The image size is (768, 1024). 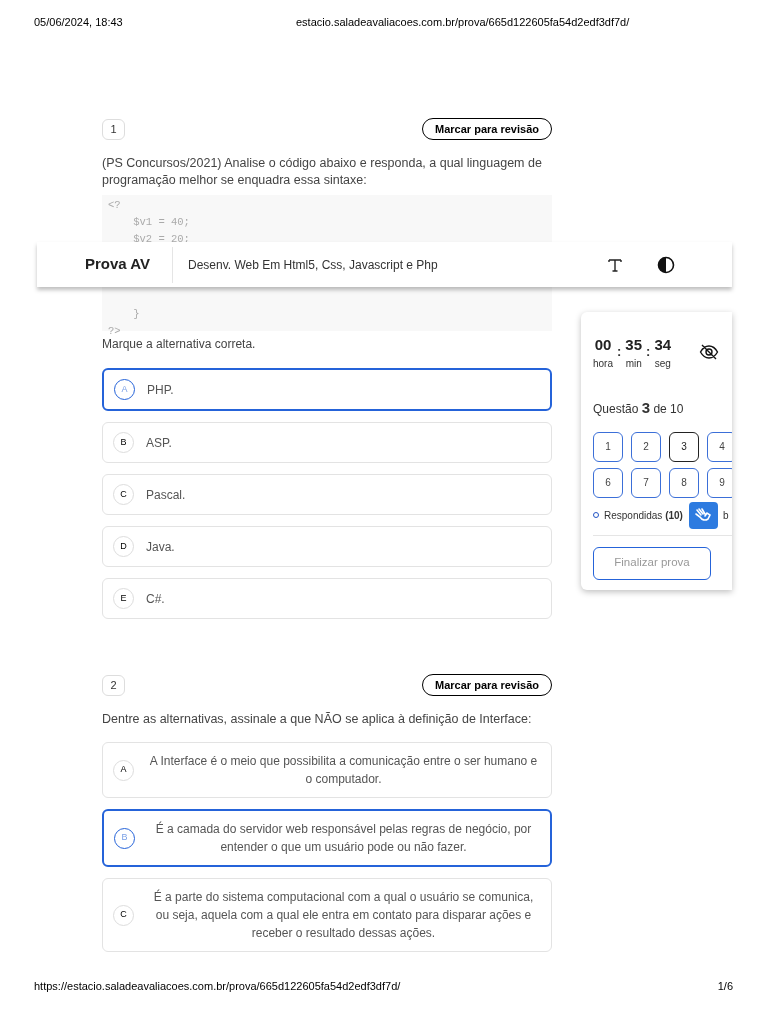 I want to click on page-number: 1/6, so click(x=725, y=986).